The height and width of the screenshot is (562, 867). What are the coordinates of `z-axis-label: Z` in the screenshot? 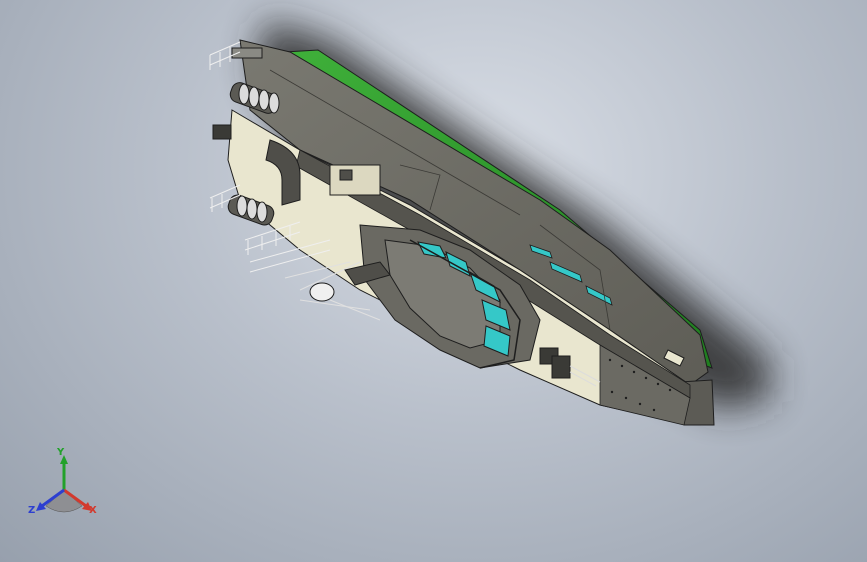 It's located at (32, 510).